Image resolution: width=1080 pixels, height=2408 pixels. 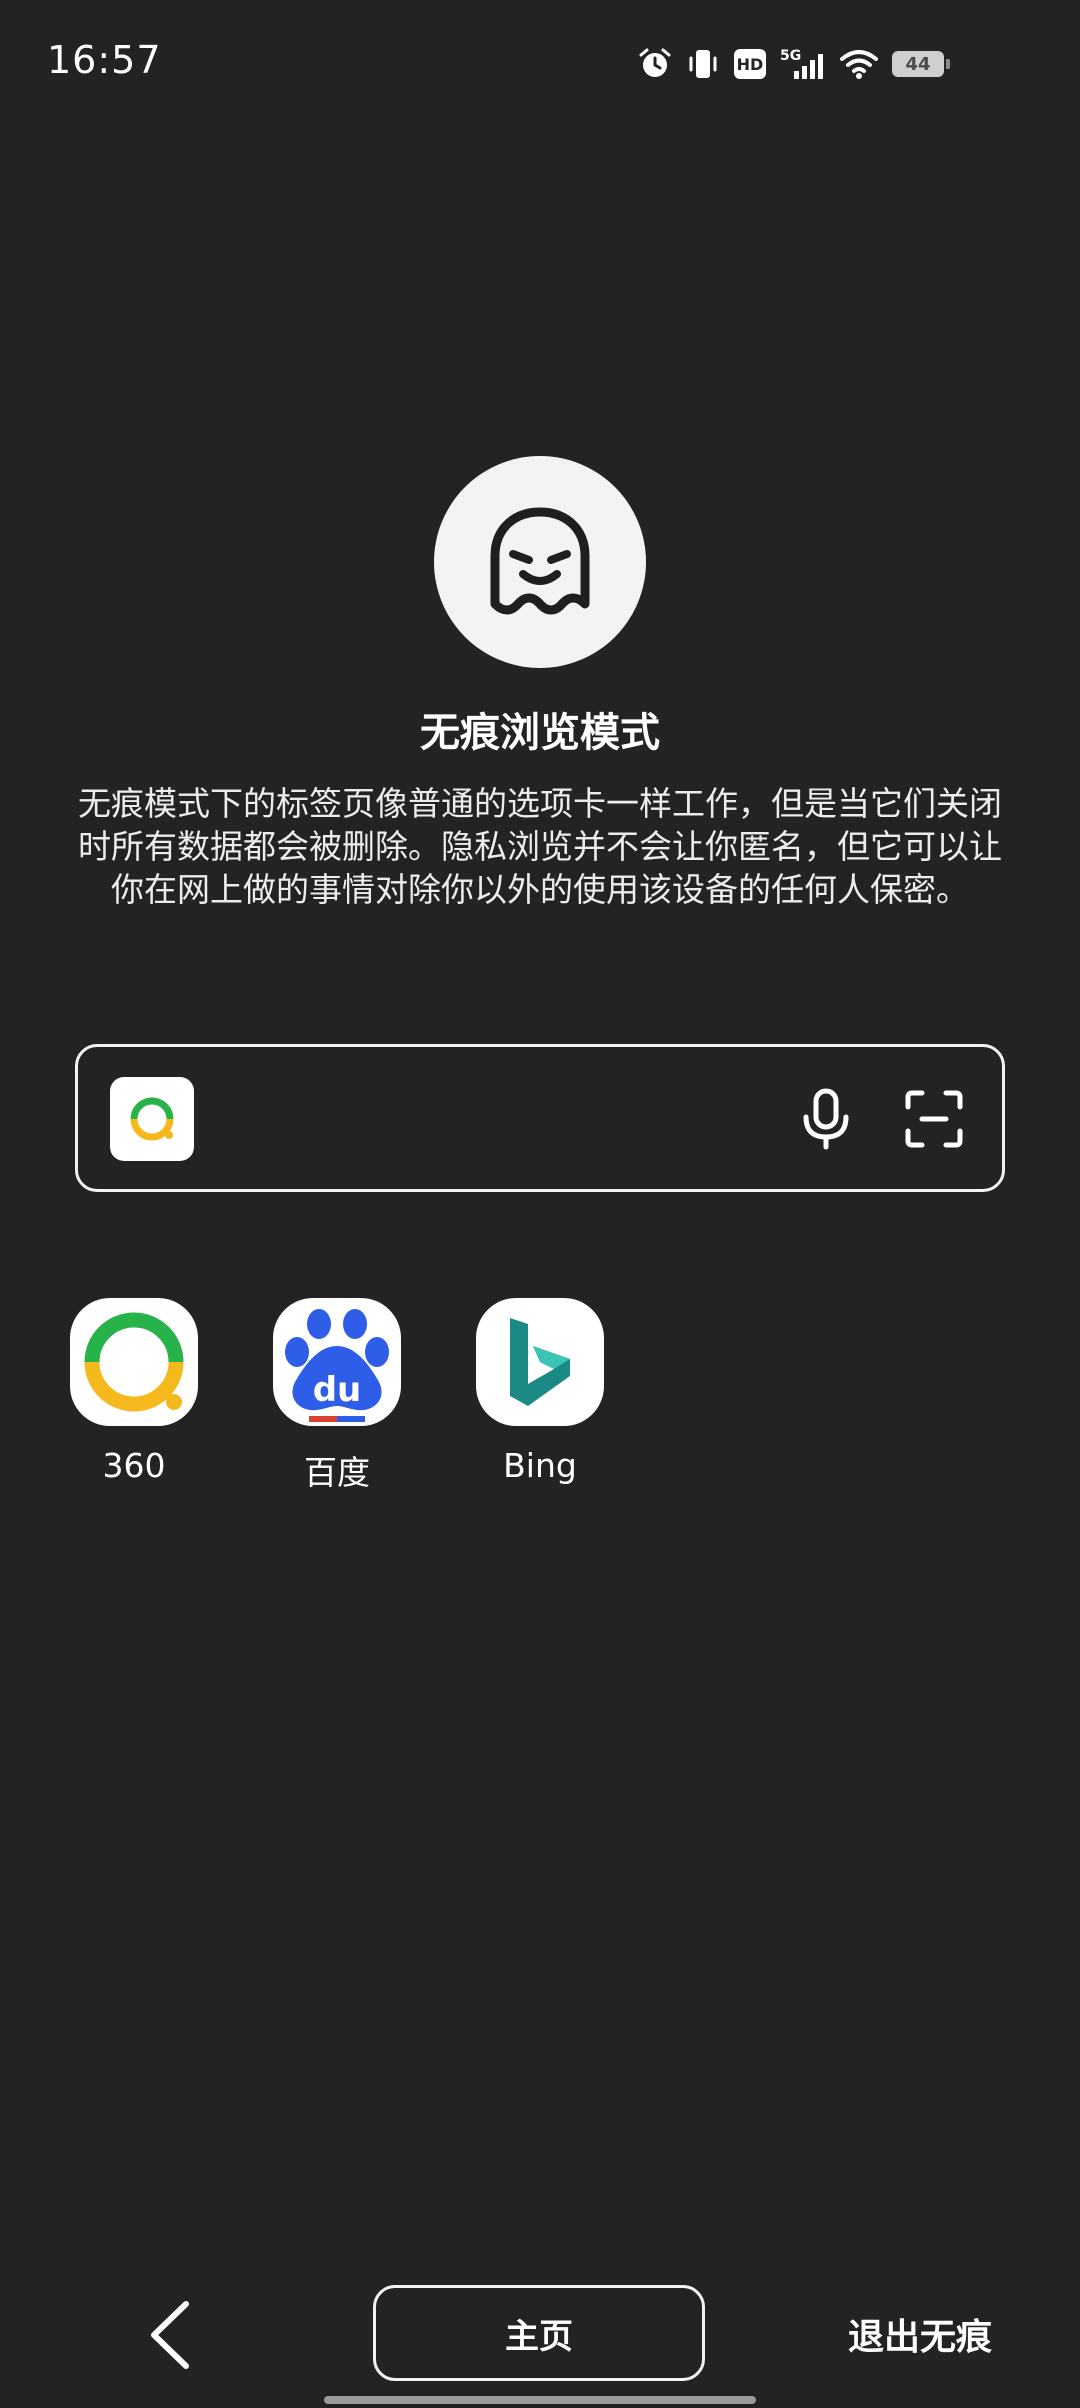 I want to click on voice-search-button, so click(x=826, y=1119).